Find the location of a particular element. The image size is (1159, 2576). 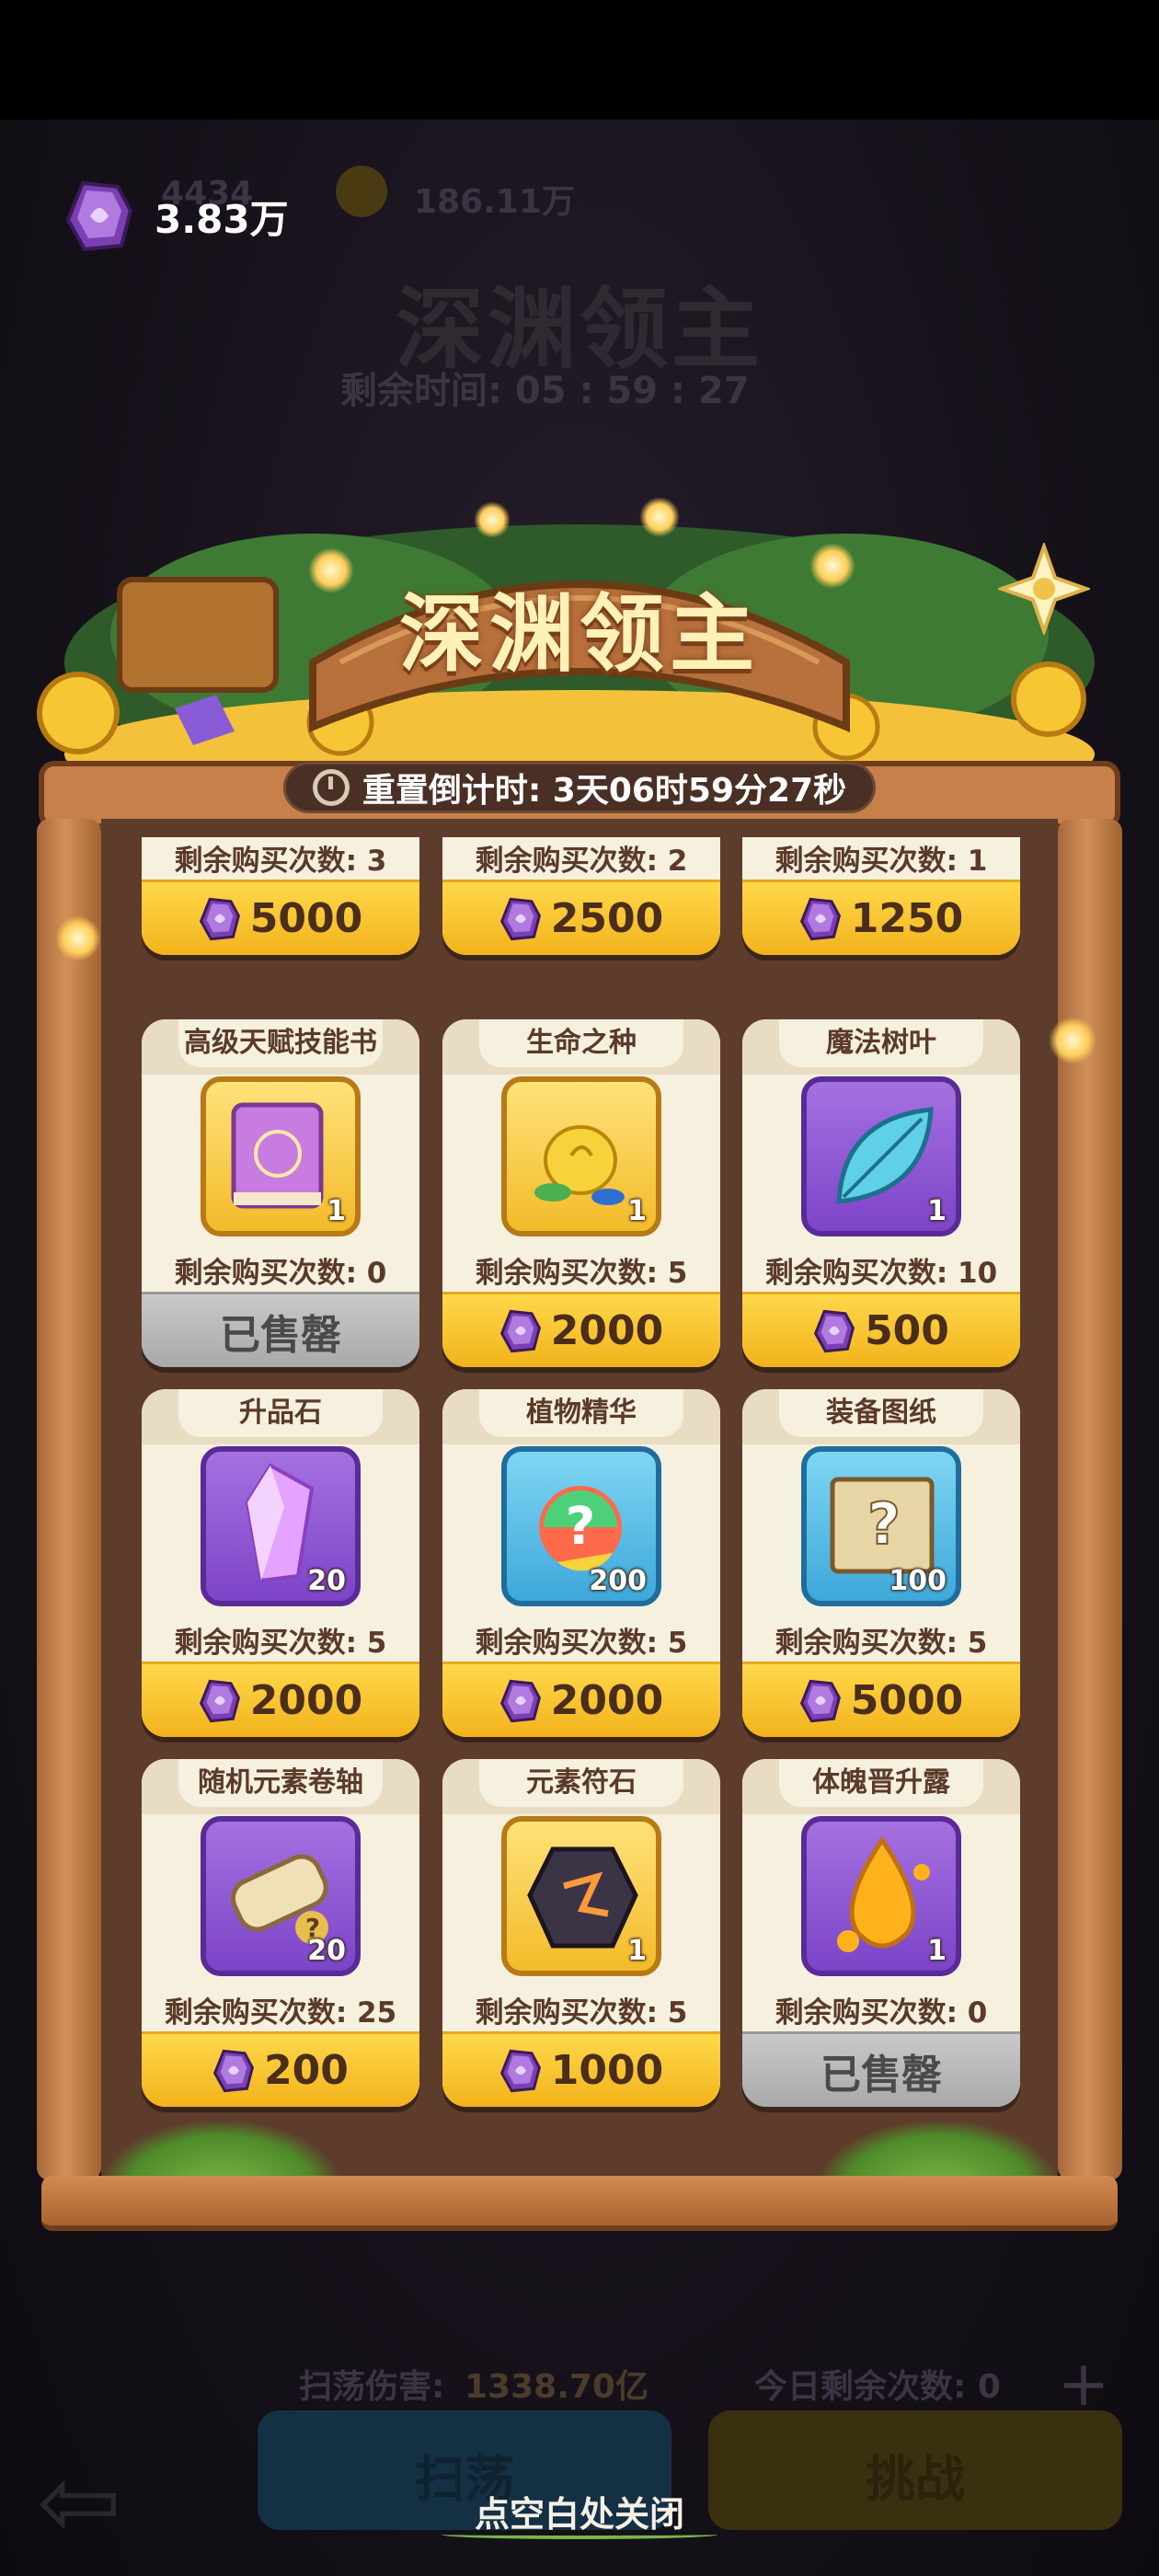

shop-item-card: 5剩余购买次数: 22500 is located at coordinates (581, 896).